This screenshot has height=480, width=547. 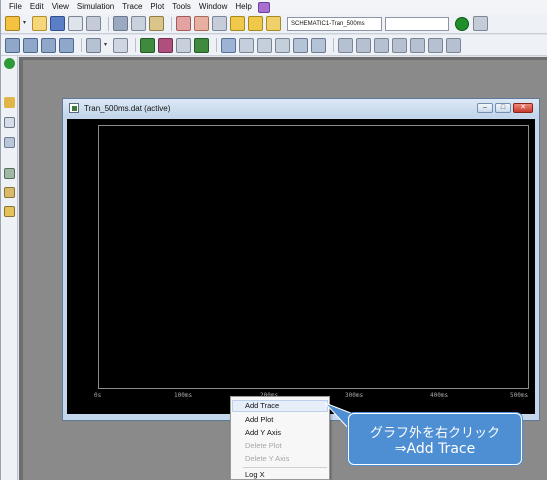 What do you see at coordinates (280, 406) in the screenshot?
I see `menu-item-add-trace: Add Trace` at bounding box center [280, 406].